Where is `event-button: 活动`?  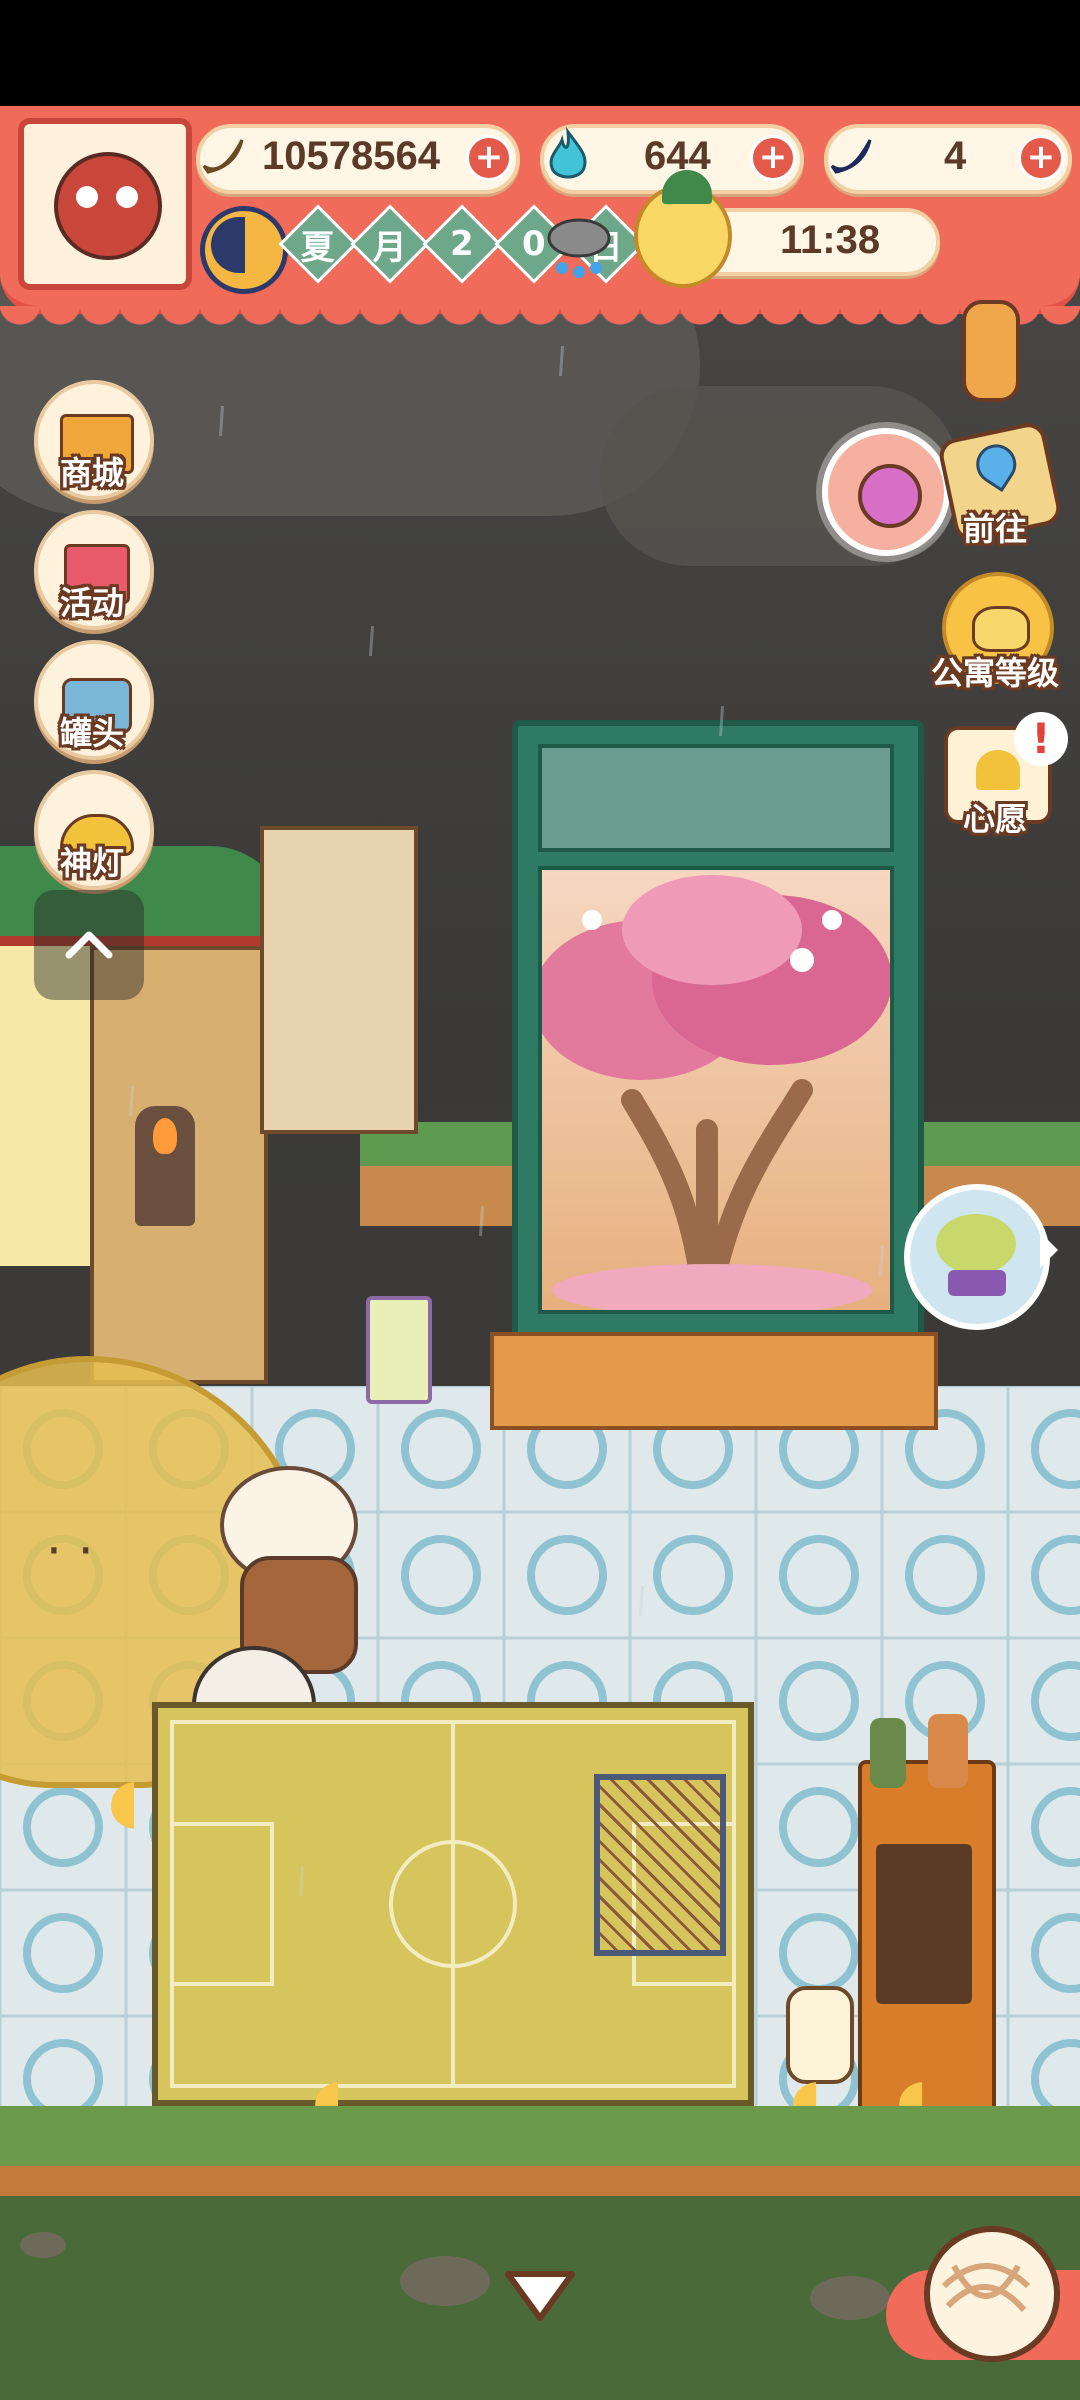 event-button: 活动 is located at coordinates (92, 580).